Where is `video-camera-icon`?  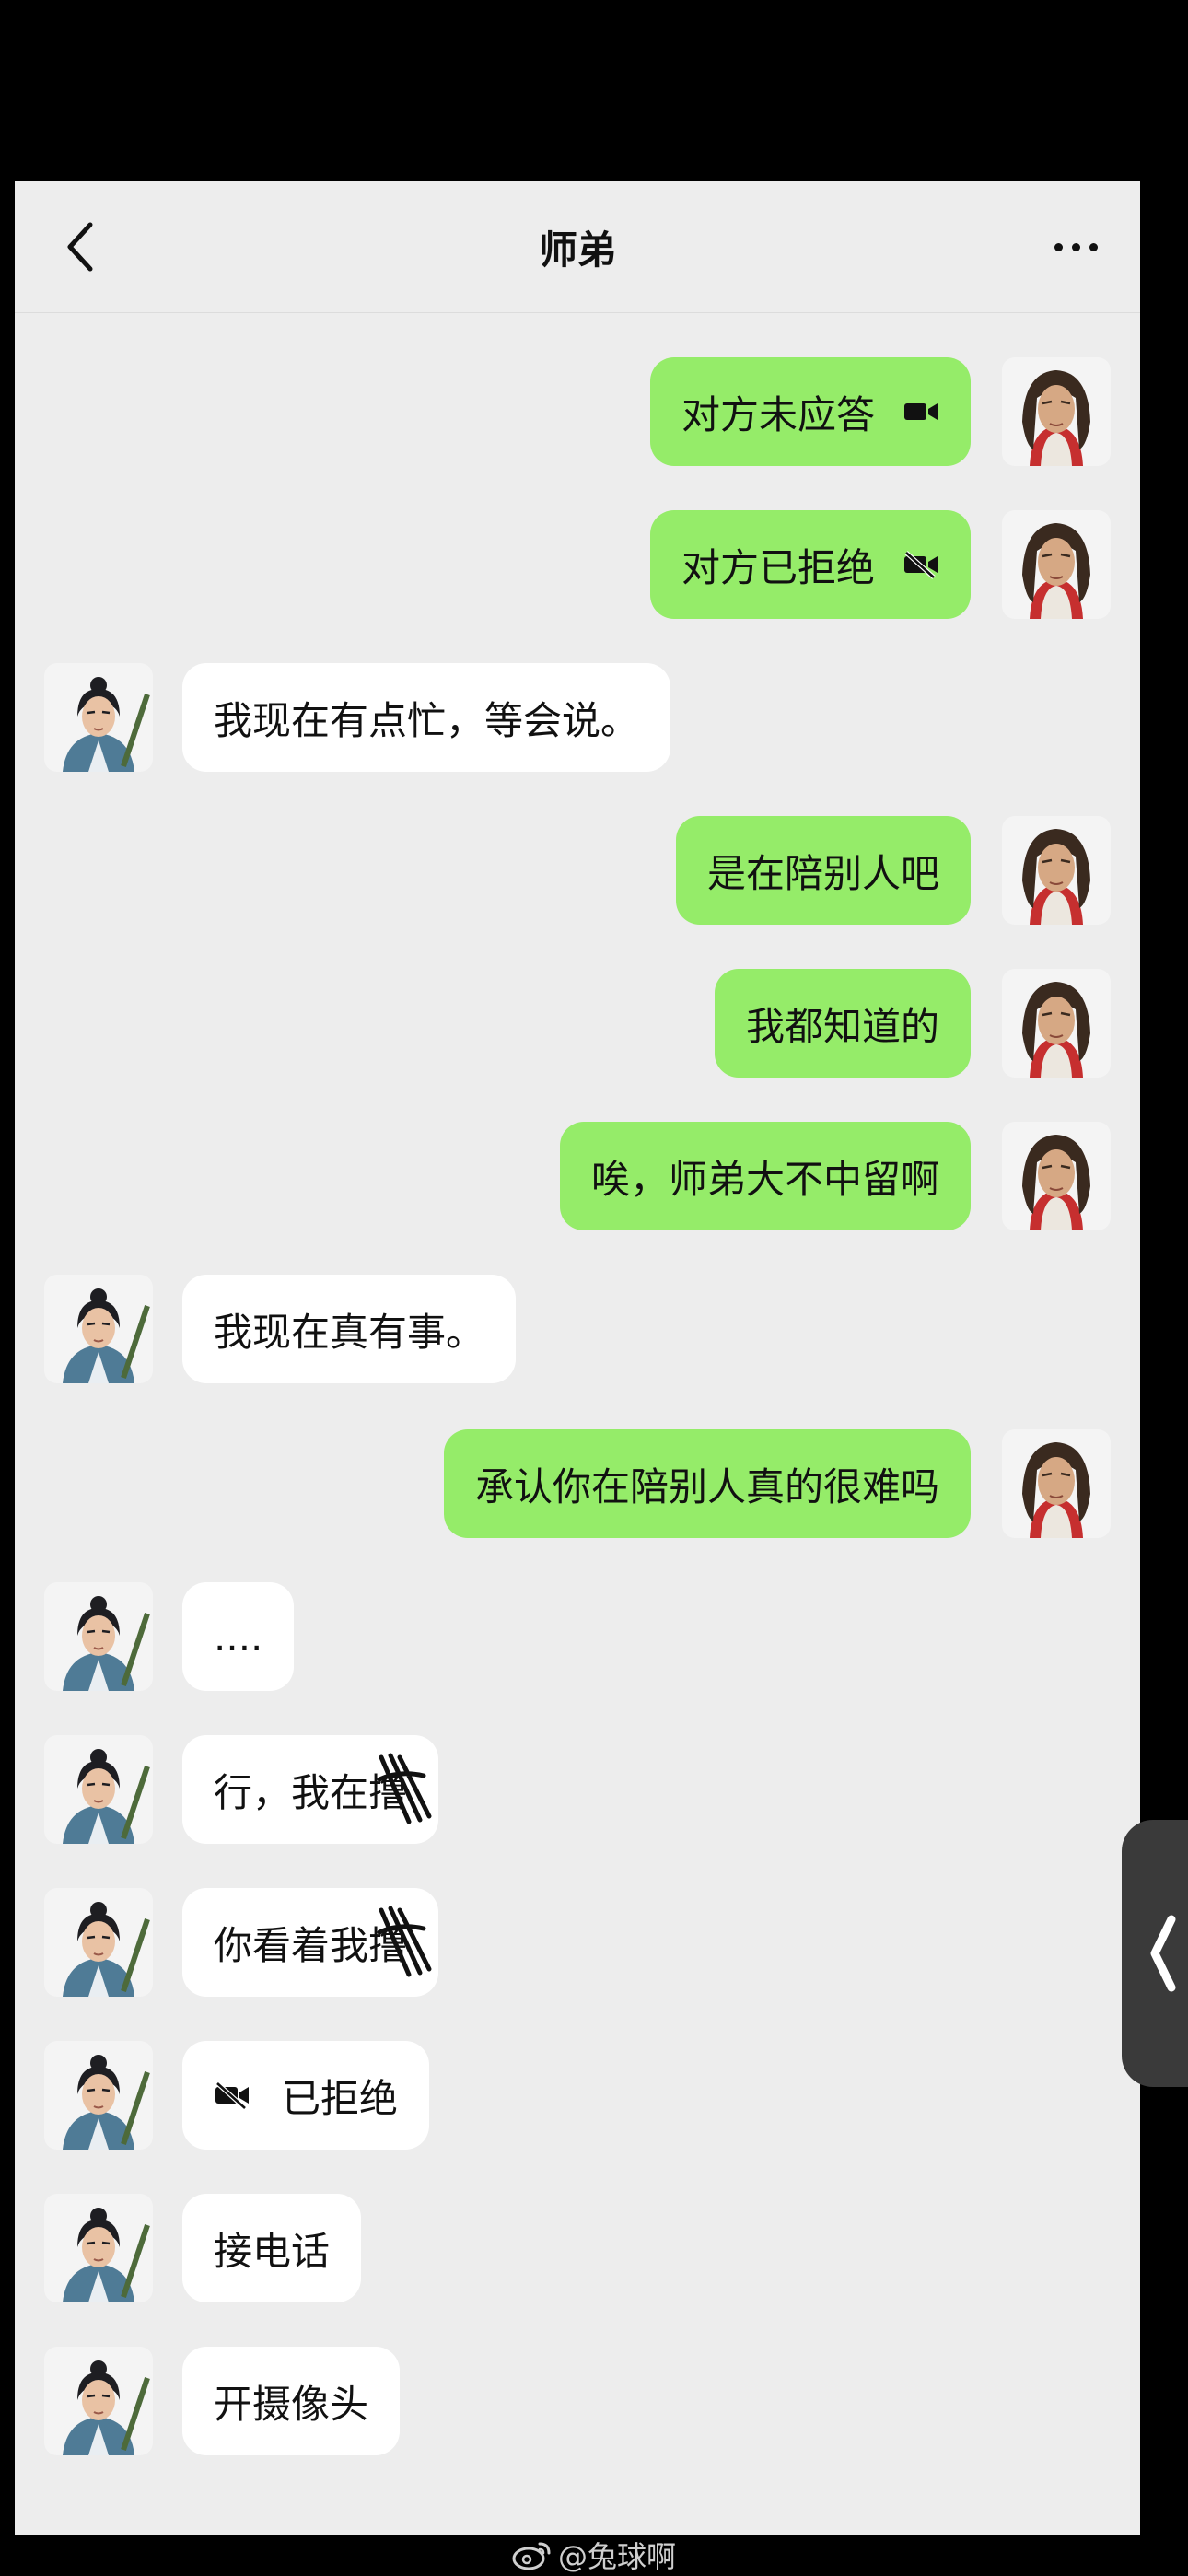 video-camera-icon is located at coordinates (921, 411).